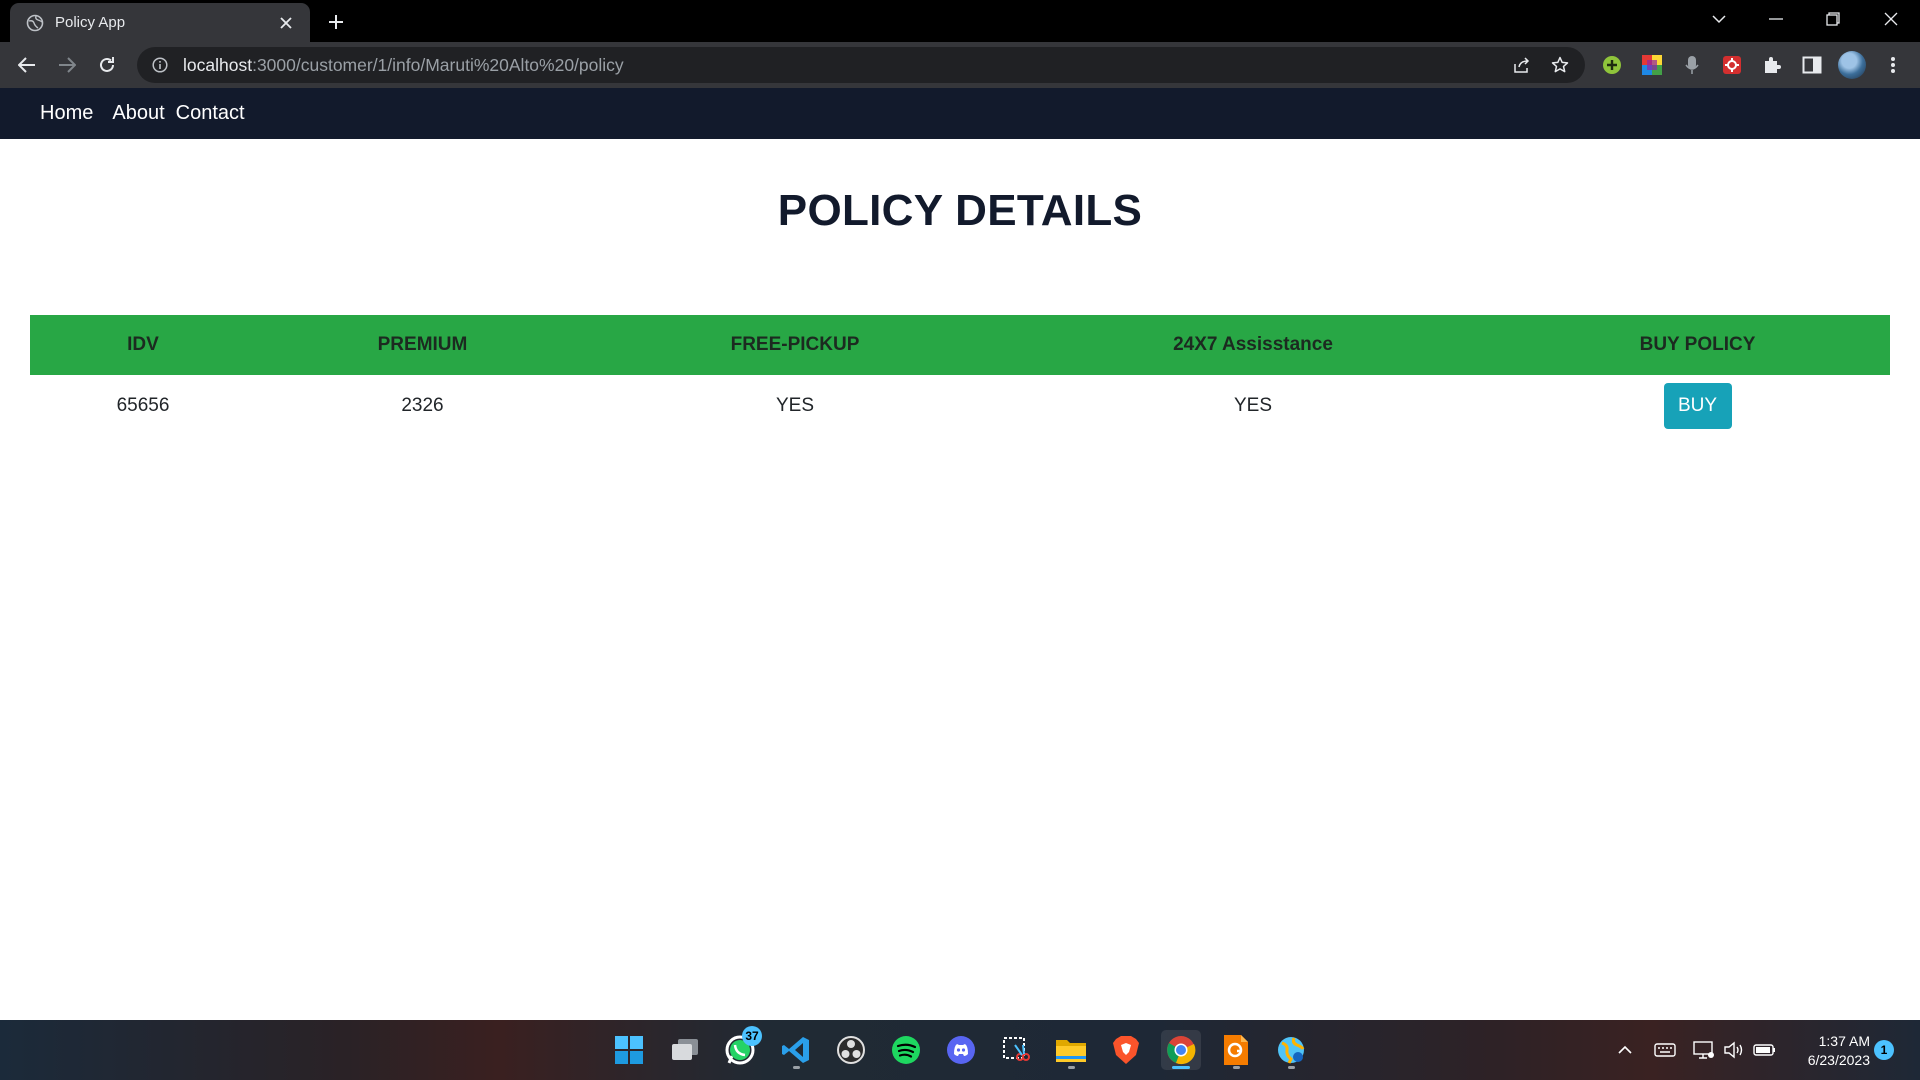  What do you see at coordinates (160, 65) in the screenshot?
I see `site-info-icon` at bounding box center [160, 65].